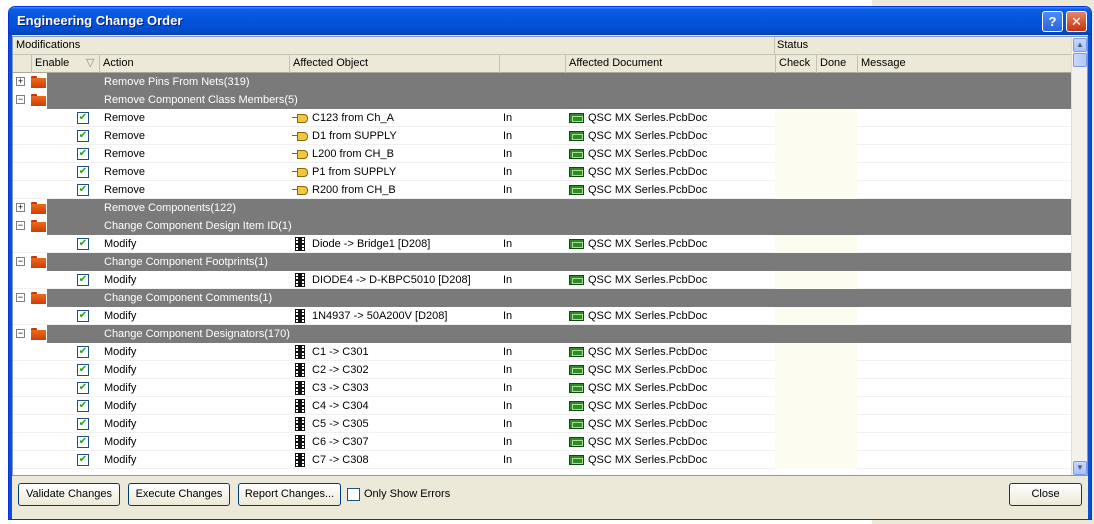 This screenshot has height=524, width=1094. Describe the element at coordinates (543, 424) in the screenshot. I see `change-row: ✔ Modify C5 -> C305 In QSC MX Serles.PcbDoc` at that location.